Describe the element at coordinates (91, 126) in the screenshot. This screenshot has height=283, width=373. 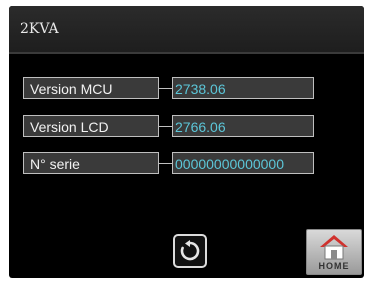
I see `version-lcd-label: Version LCD` at that location.